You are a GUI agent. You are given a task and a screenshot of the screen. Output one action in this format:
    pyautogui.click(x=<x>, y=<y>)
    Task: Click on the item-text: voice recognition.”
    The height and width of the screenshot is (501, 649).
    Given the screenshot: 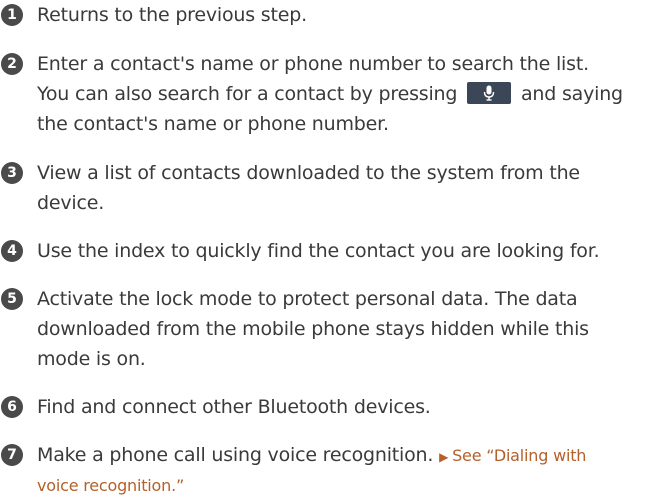 What is the action you would take?
    pyautogui.click(x=110, y=485)
    